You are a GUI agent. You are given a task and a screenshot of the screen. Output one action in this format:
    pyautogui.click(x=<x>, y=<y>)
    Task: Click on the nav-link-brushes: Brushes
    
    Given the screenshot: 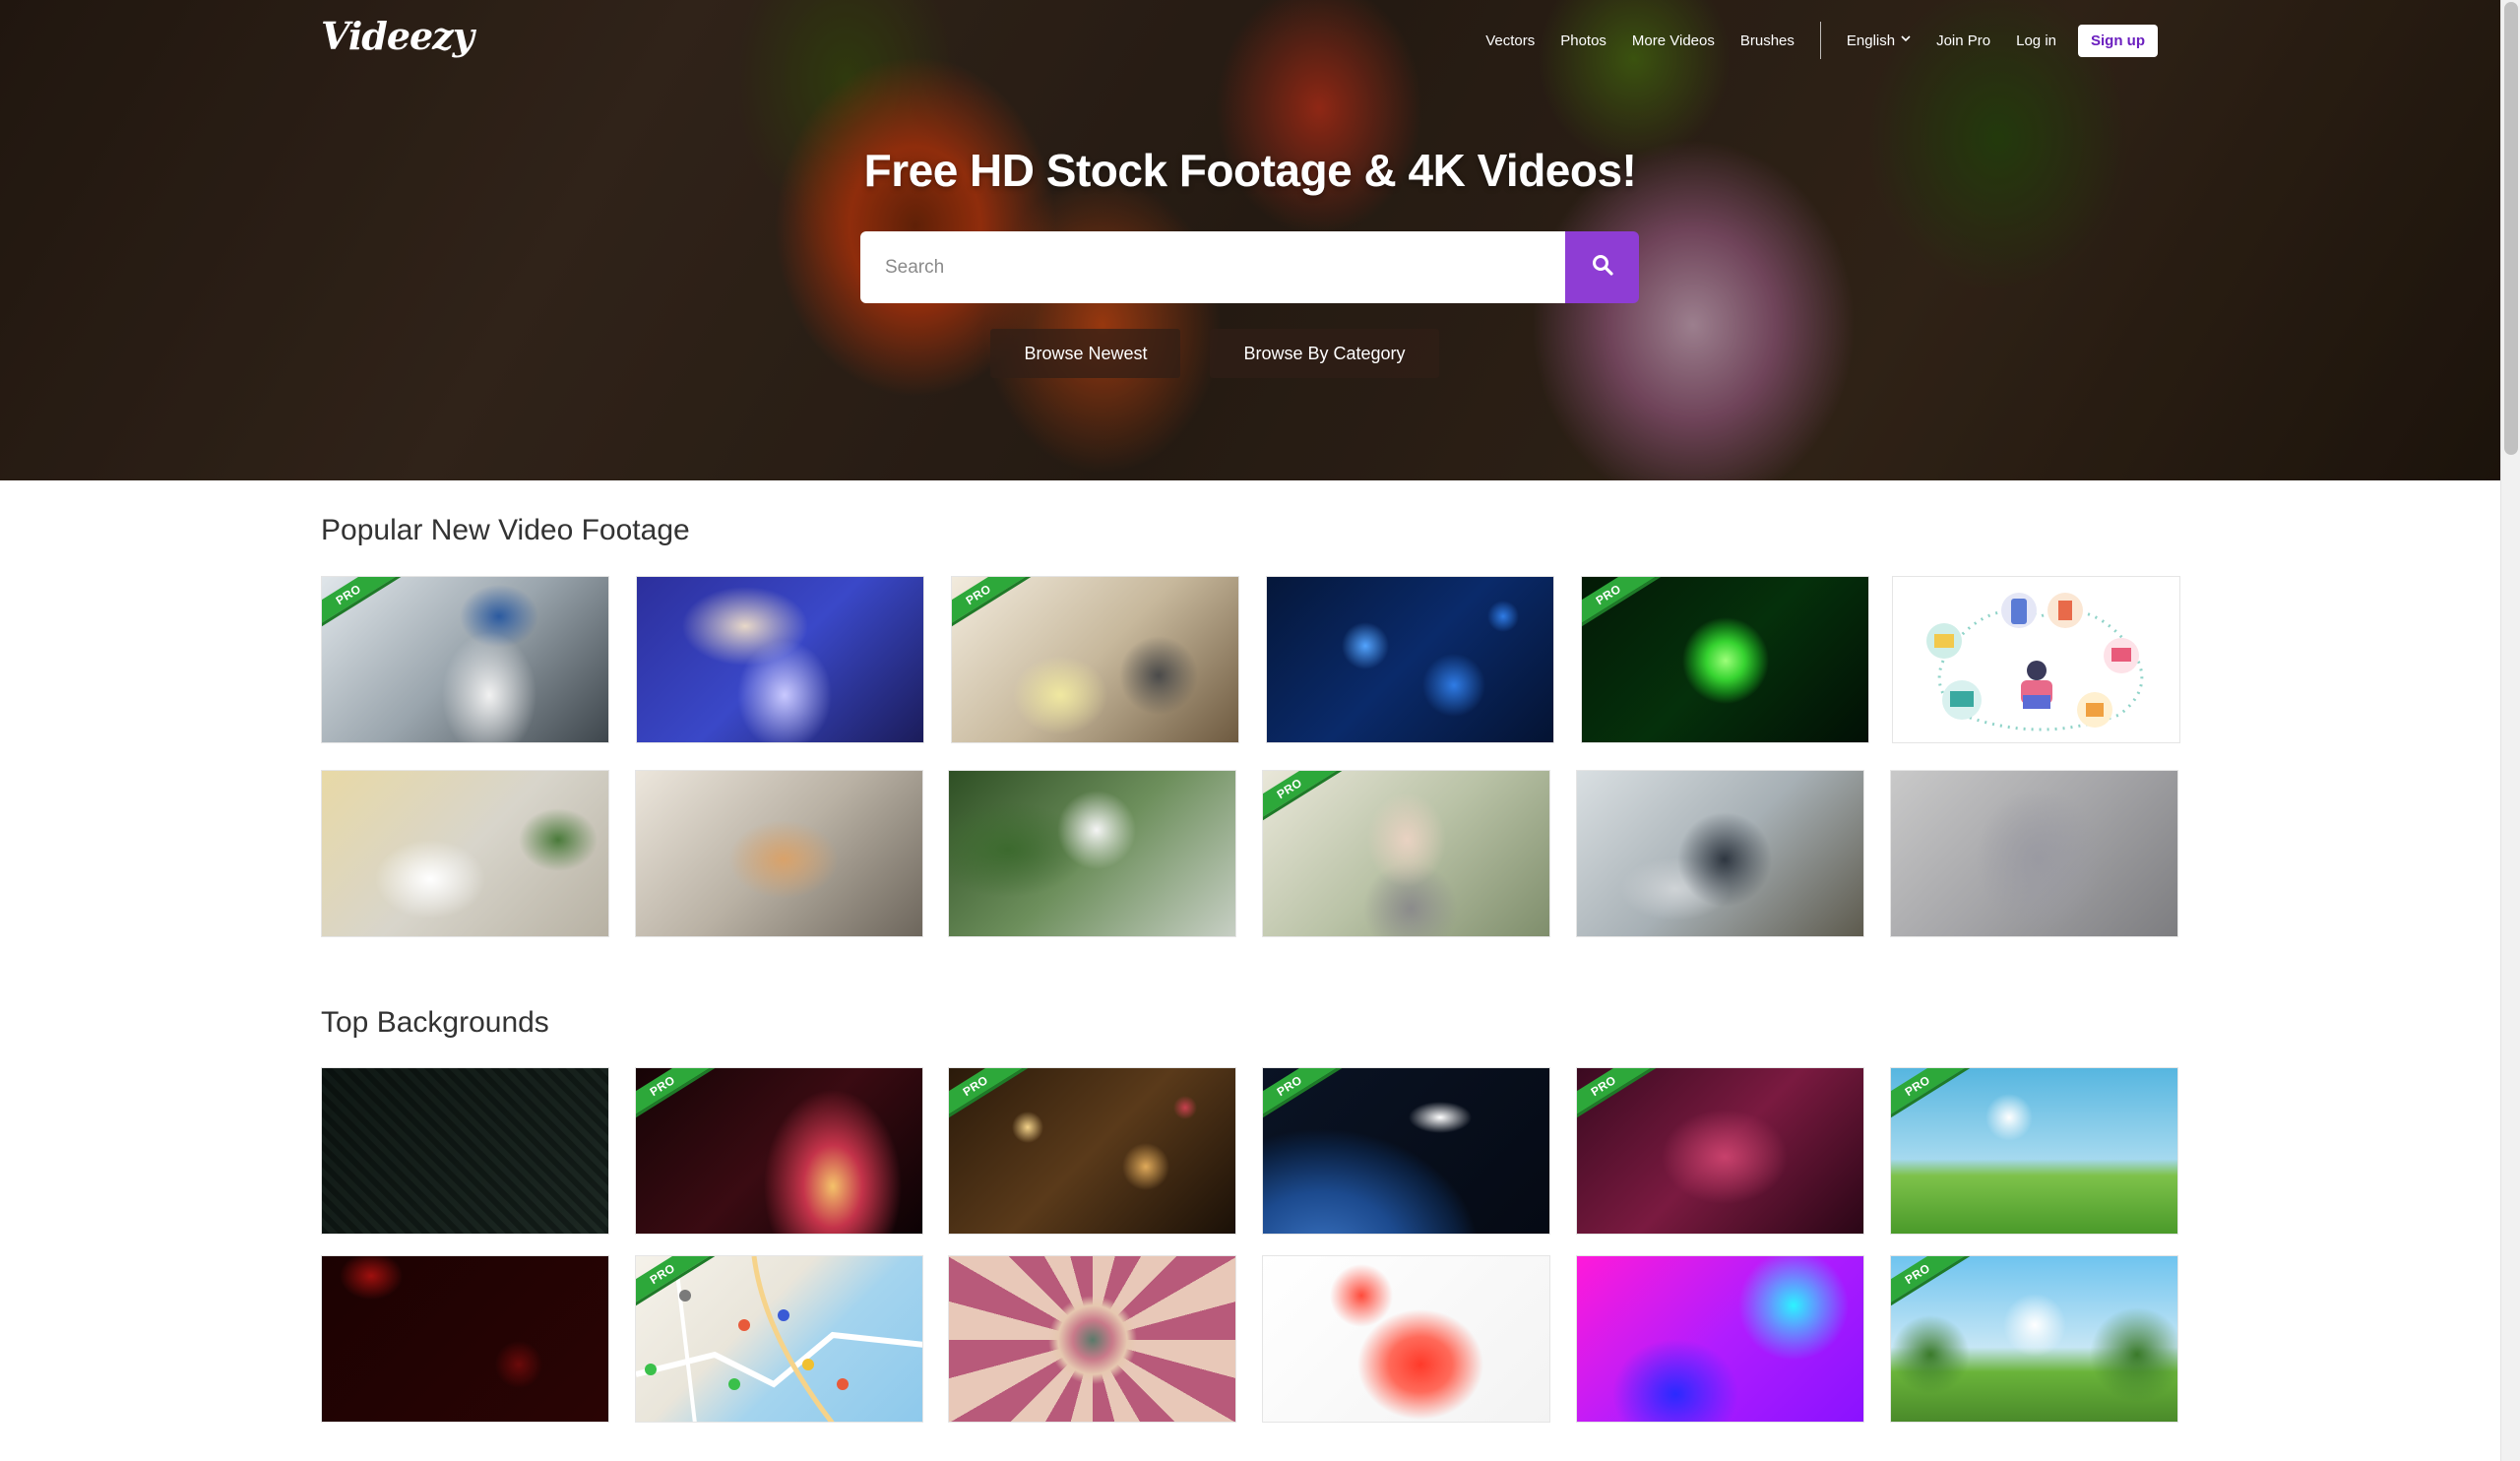 What is the action you would take?
    pyautogui.click(x=1767, y=40)
    